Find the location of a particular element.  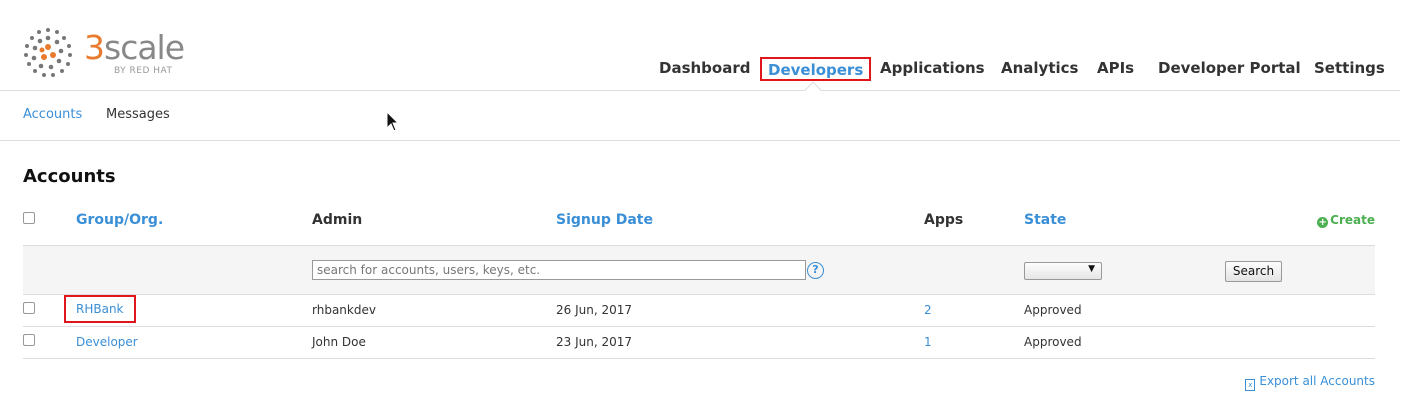

sub-navigation: Accounts Messages is located at coordinates (700, 116).